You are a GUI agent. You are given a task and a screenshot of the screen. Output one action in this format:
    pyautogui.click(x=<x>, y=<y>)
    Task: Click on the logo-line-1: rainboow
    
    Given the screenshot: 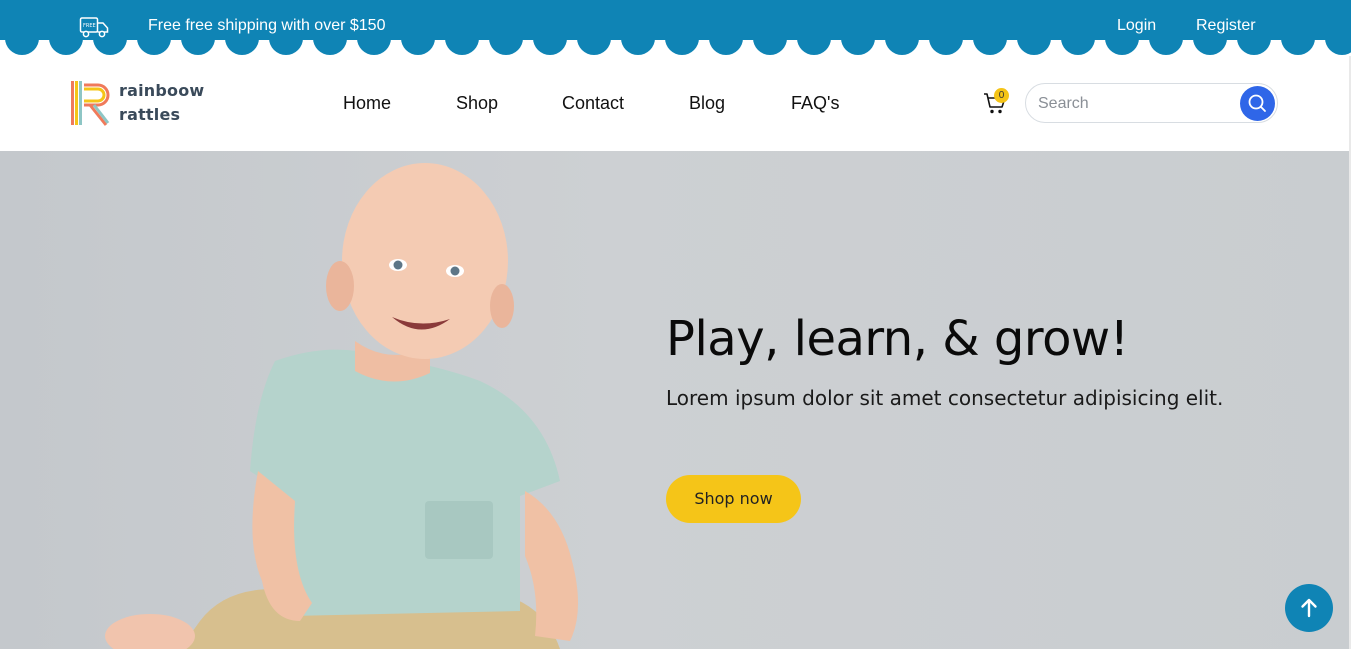 What is the action you would take?
    pyautogui.click(x=162, y=90)
    